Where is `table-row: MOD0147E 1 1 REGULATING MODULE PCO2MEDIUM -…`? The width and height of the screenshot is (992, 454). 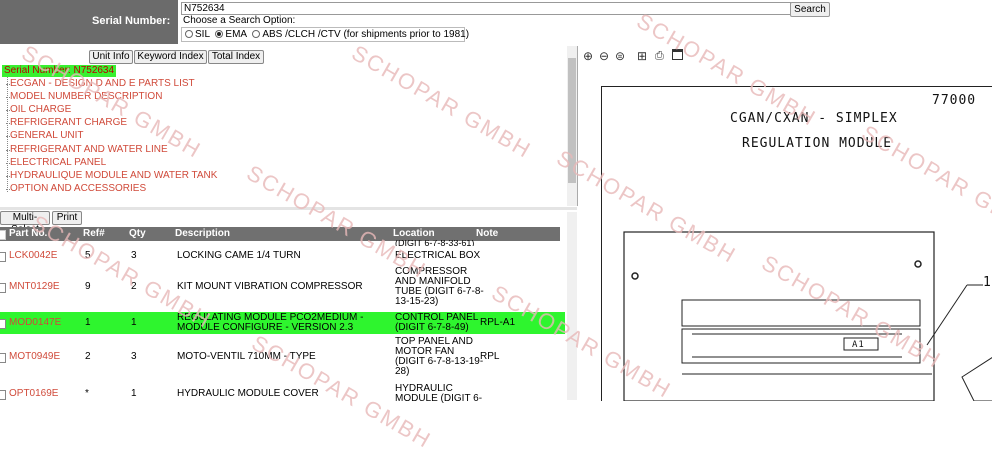
table-row: MOD0147E 1 1 REGULATING MODULE PCO2MEDIUM -… is located at coordinates (282, 323).